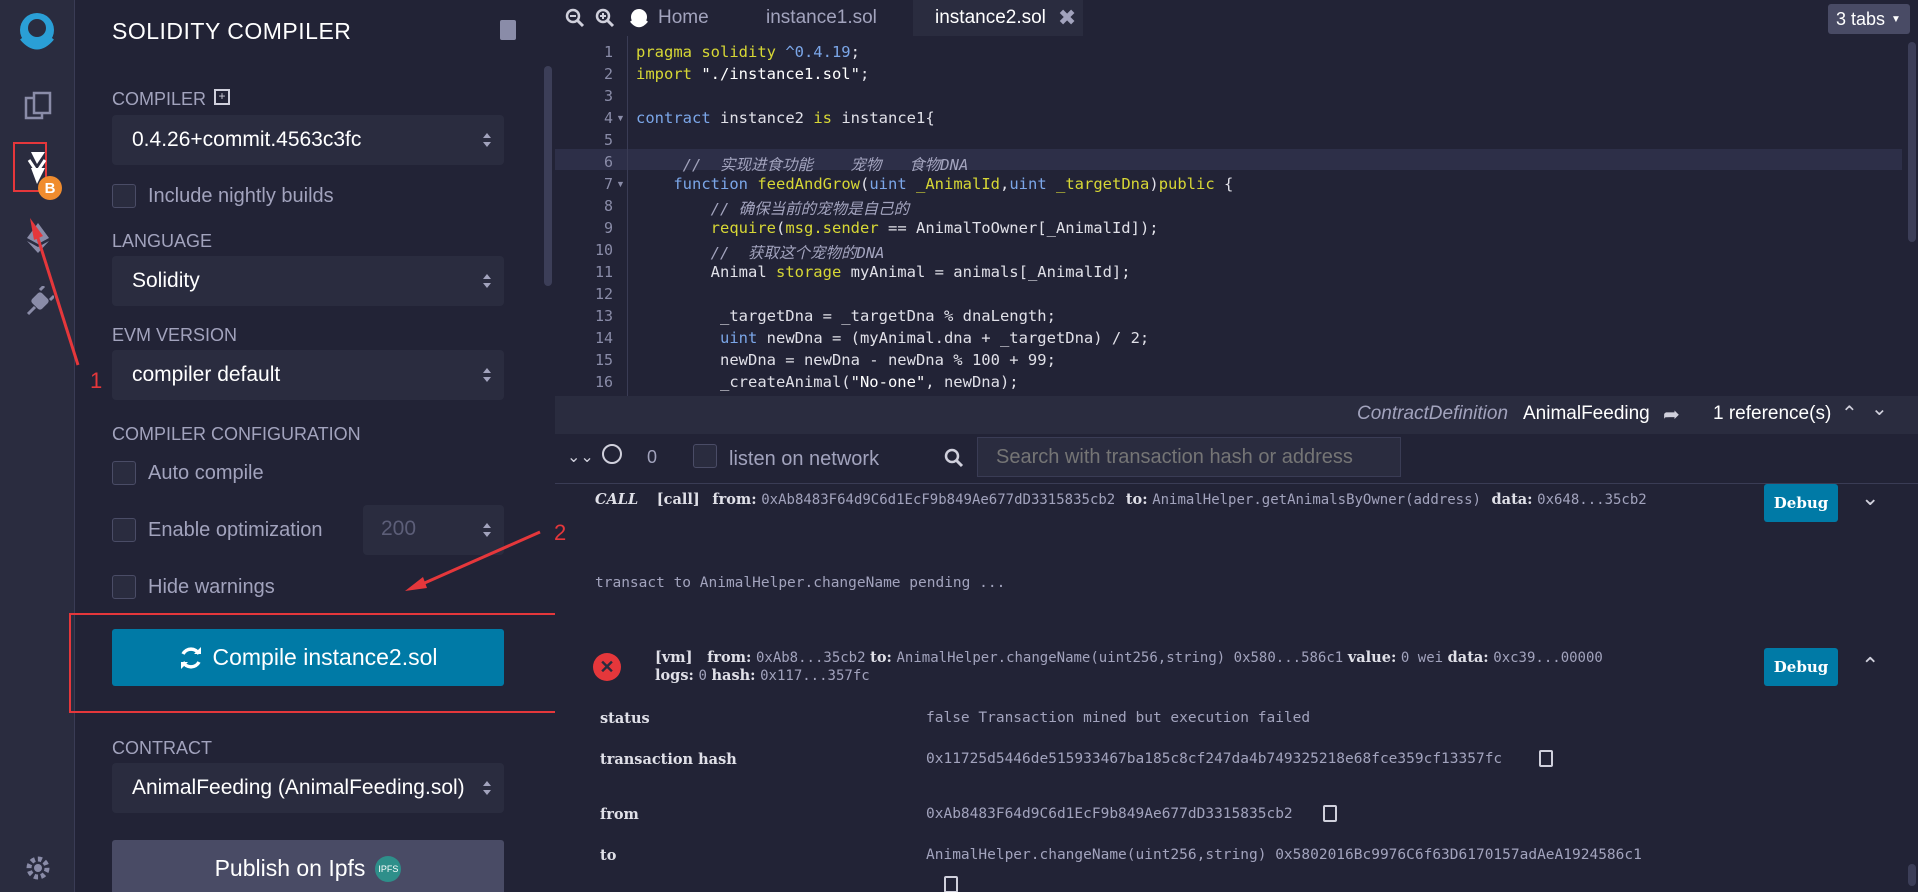 This screenshot has height=892, width=1918. What do you see at coordinates (96, 380) in the screenshot?
I see `annotation-label-1: 1` at bounding box center [96, 380].